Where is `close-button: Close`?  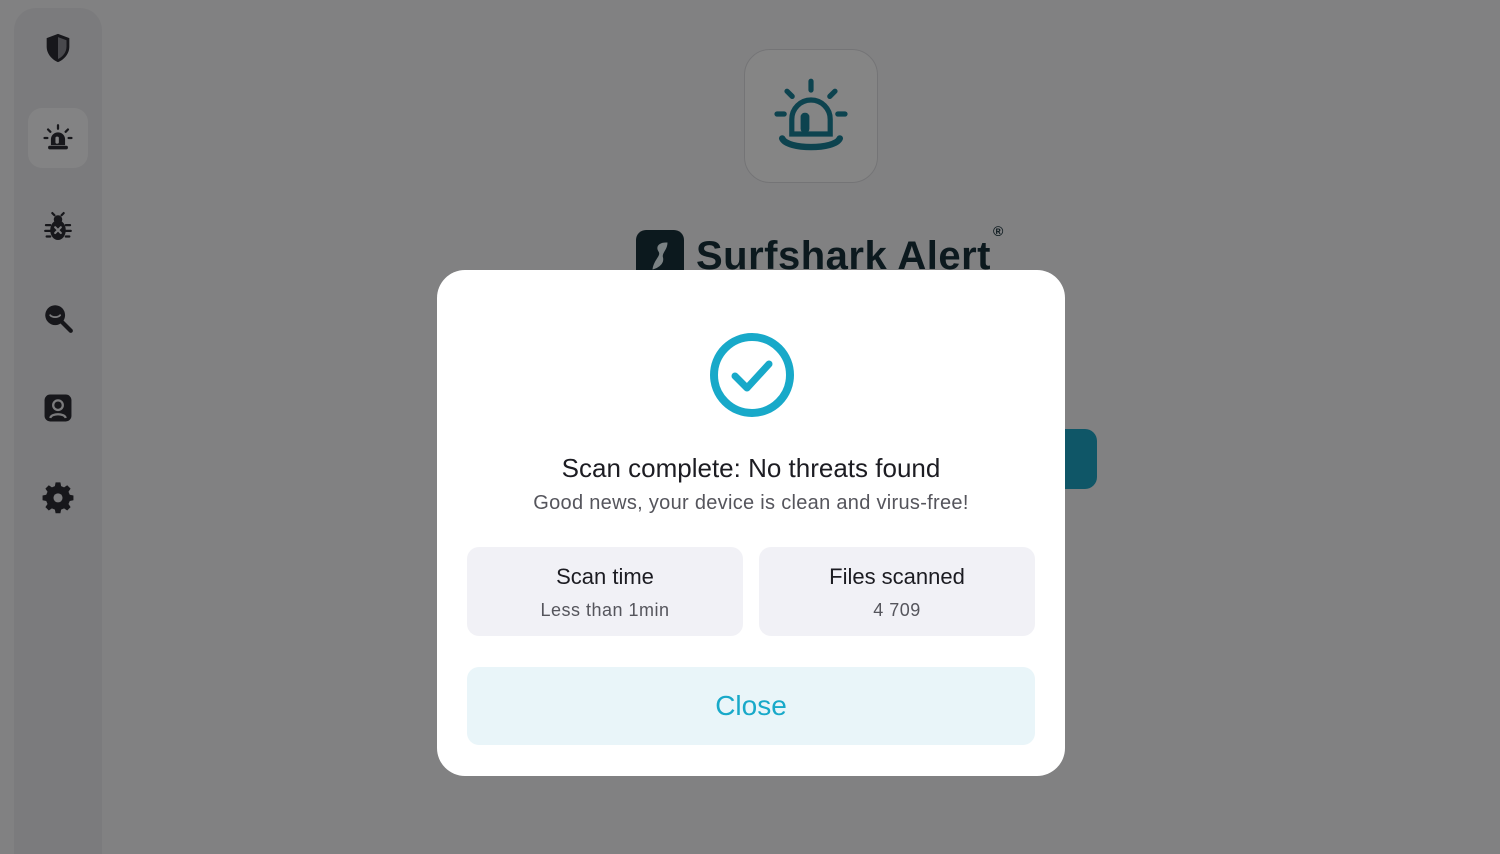 close-button: Close is located at coordinates (751, 706).